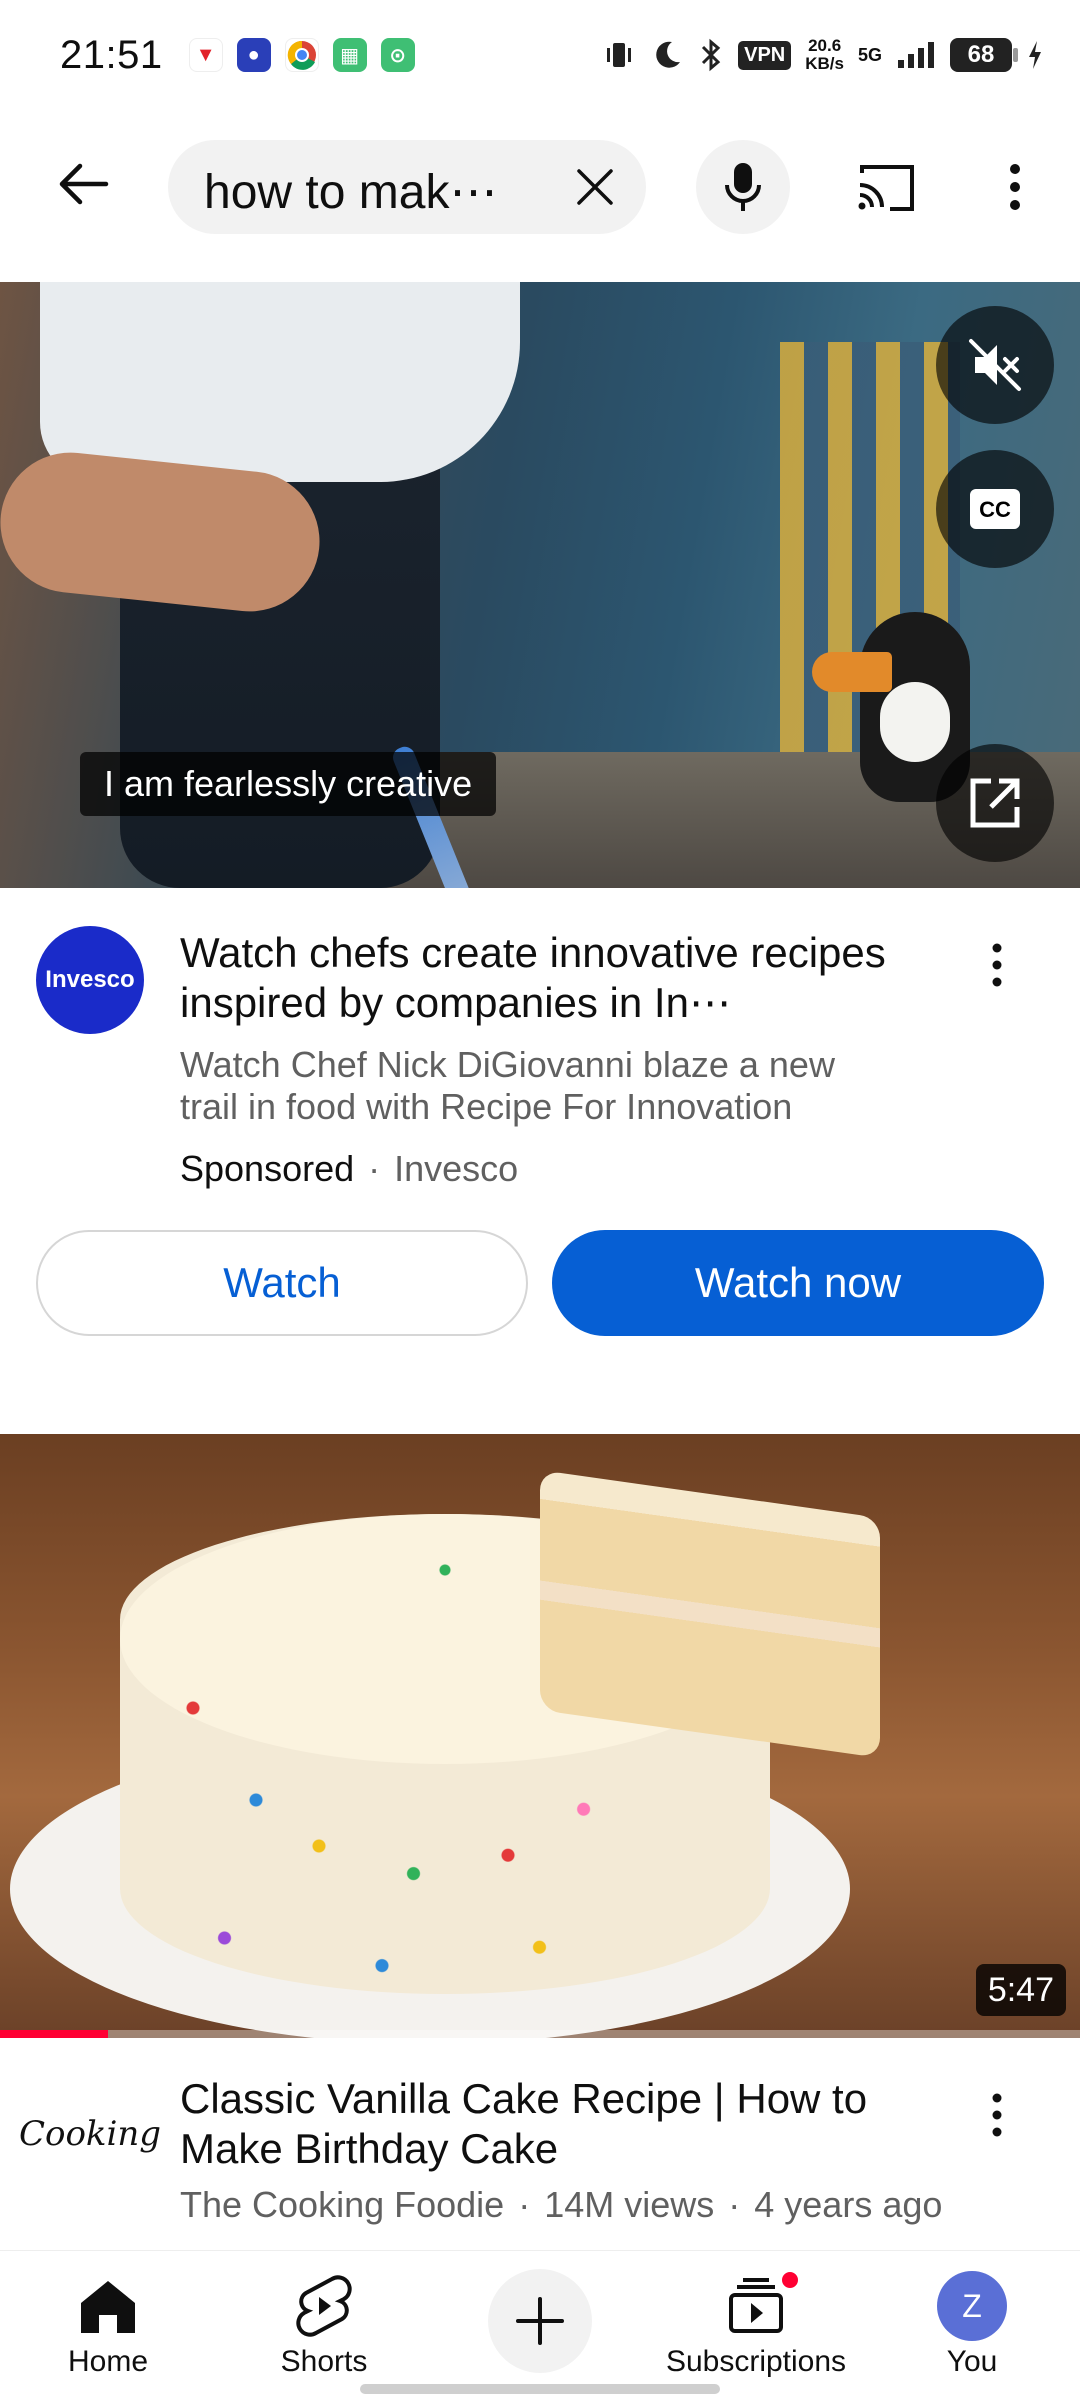 The height and width of the screenshot is (2400, 1080). Describe the element at coordinates (668, 54) in the screenshot. I see `do-not-disturb-moon-icon` at that location.